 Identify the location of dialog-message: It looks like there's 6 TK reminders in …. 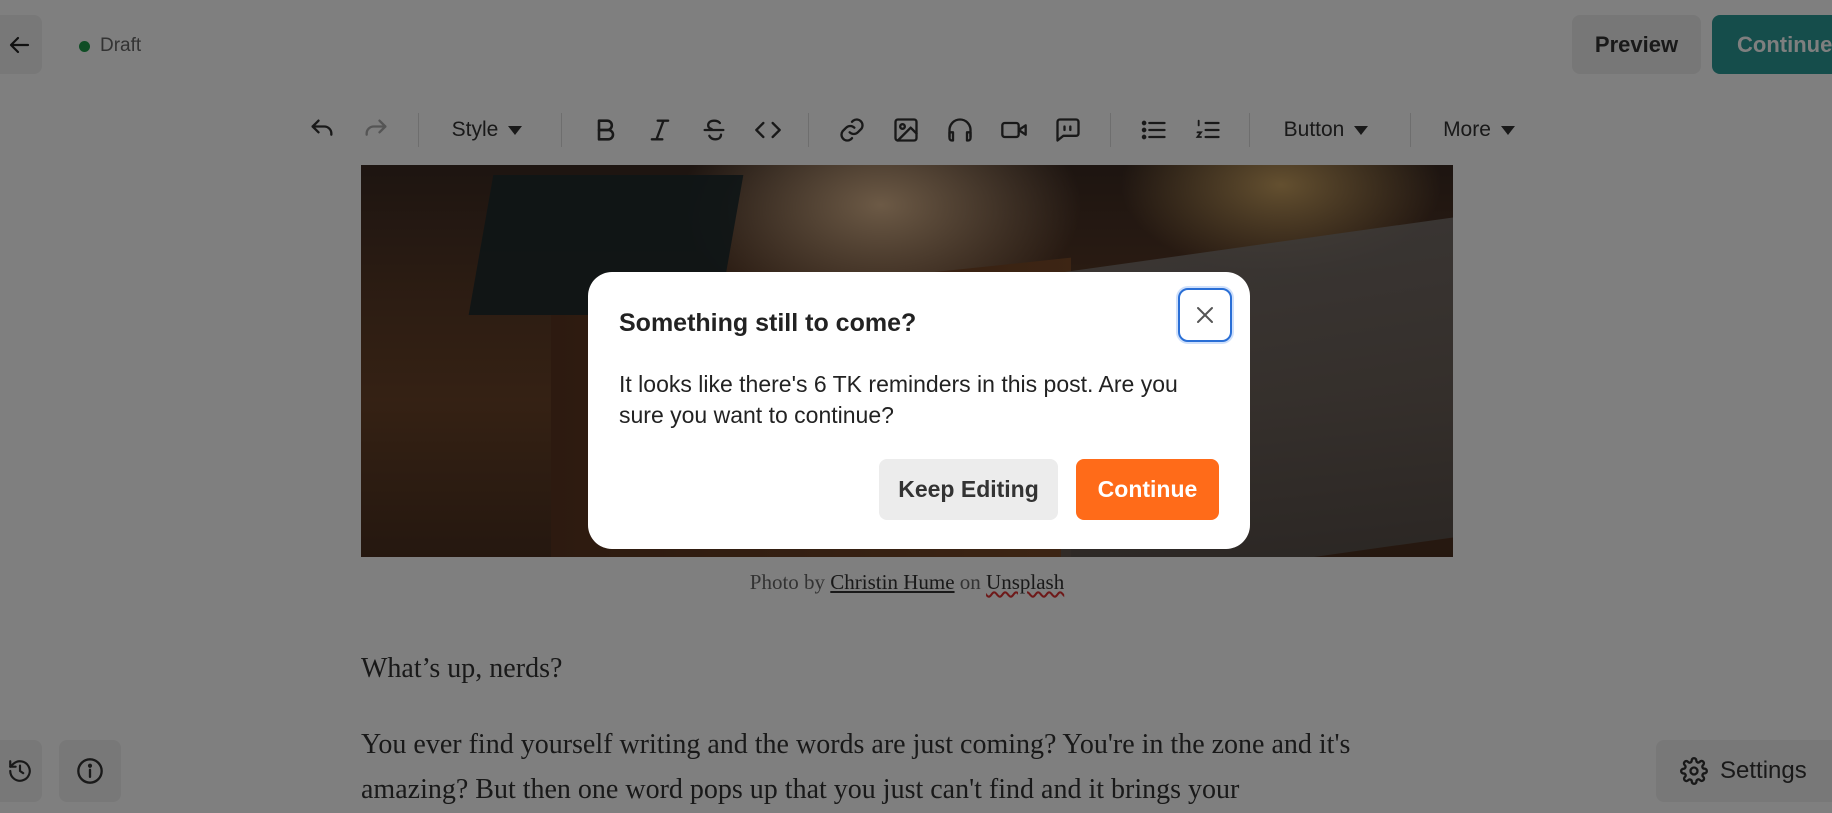
(898, 399).